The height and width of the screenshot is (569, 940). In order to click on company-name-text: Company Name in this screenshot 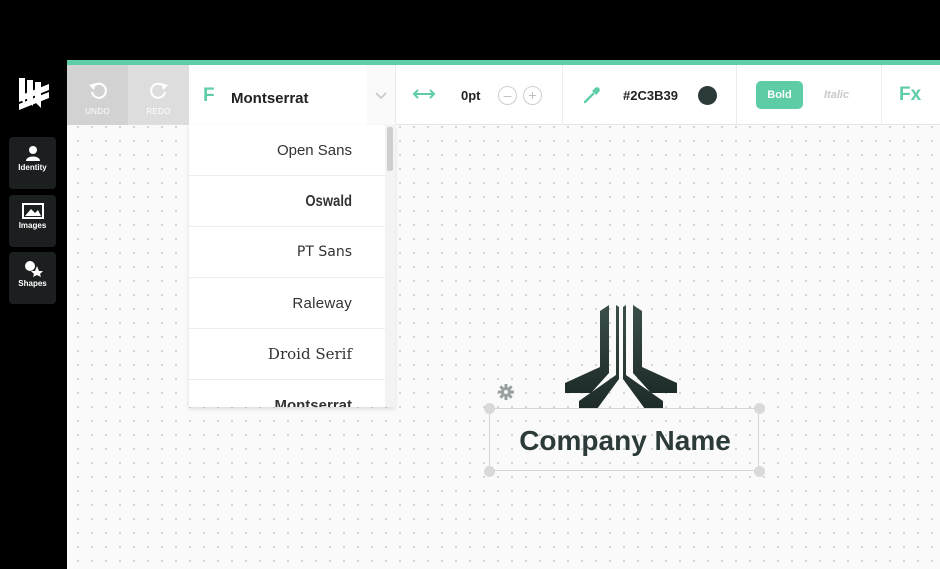, I will do `click(625, 440)`.